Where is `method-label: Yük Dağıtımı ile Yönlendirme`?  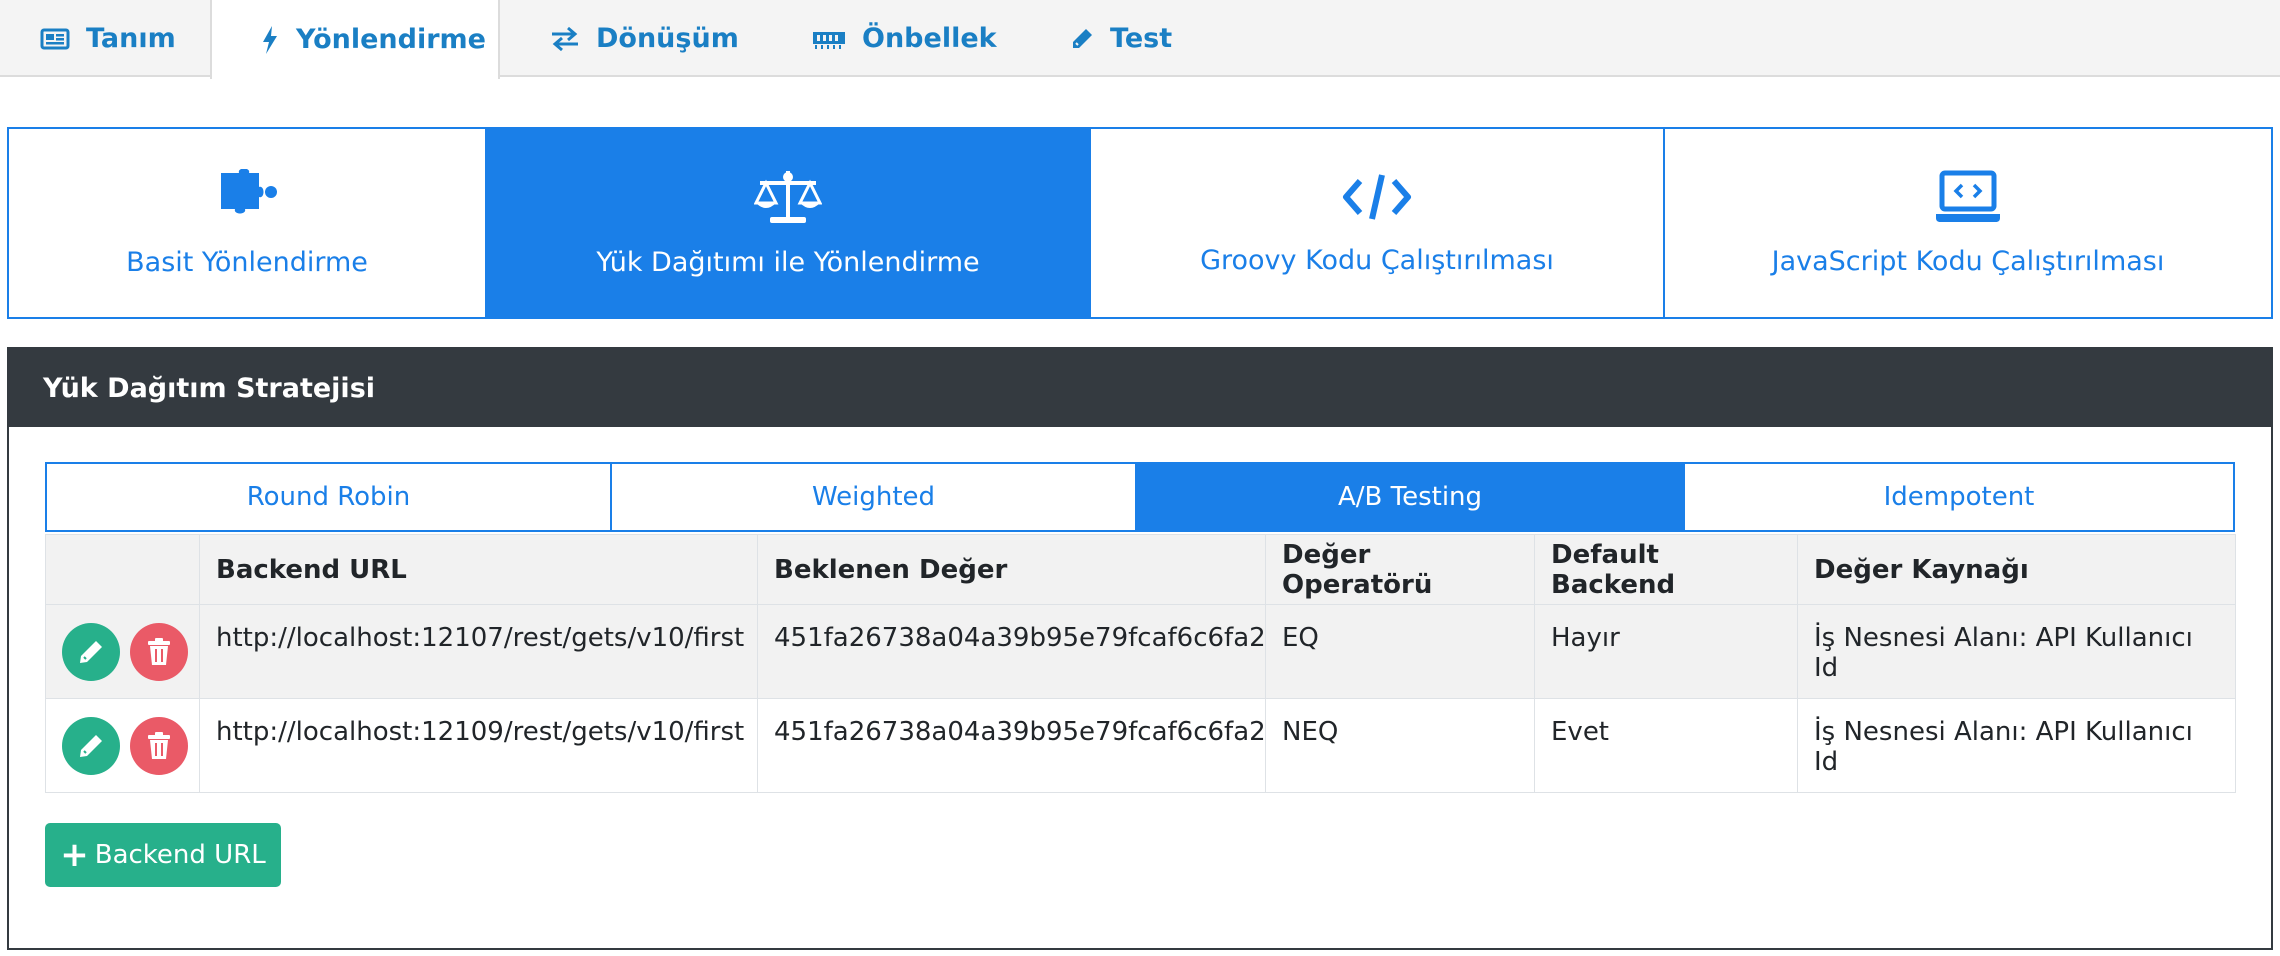
method-label: Yük Dağıtımı ile Yönlendirme is located at coordinates (788, 262).